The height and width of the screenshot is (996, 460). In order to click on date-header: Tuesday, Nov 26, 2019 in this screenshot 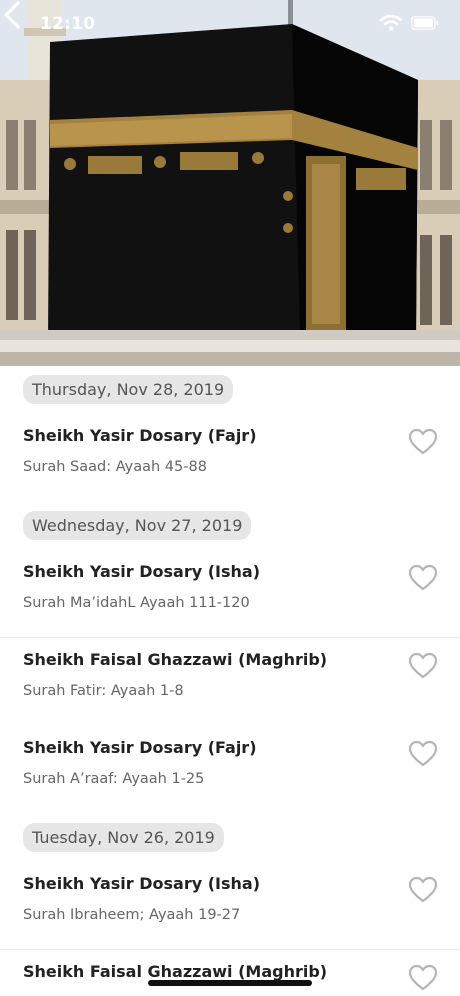, I will do `click(230, 838)`.